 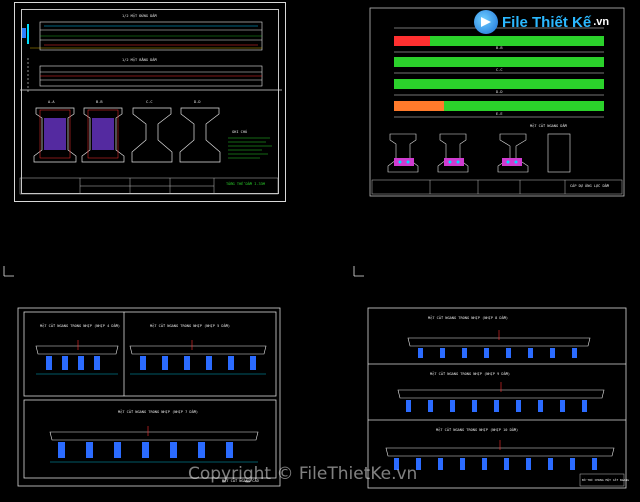 What do you see at coordinates (486, 22) in the screenshot?
I see `logo-mark-icon` at bounding box center [486, 22].